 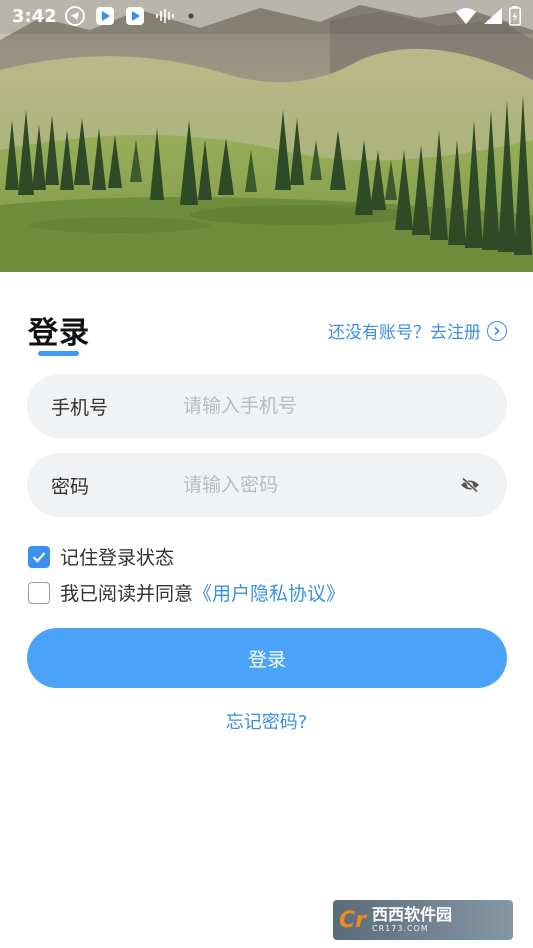 I want to click on register-link-label: 还没有账号？去注册, so click(x=404, y=333).